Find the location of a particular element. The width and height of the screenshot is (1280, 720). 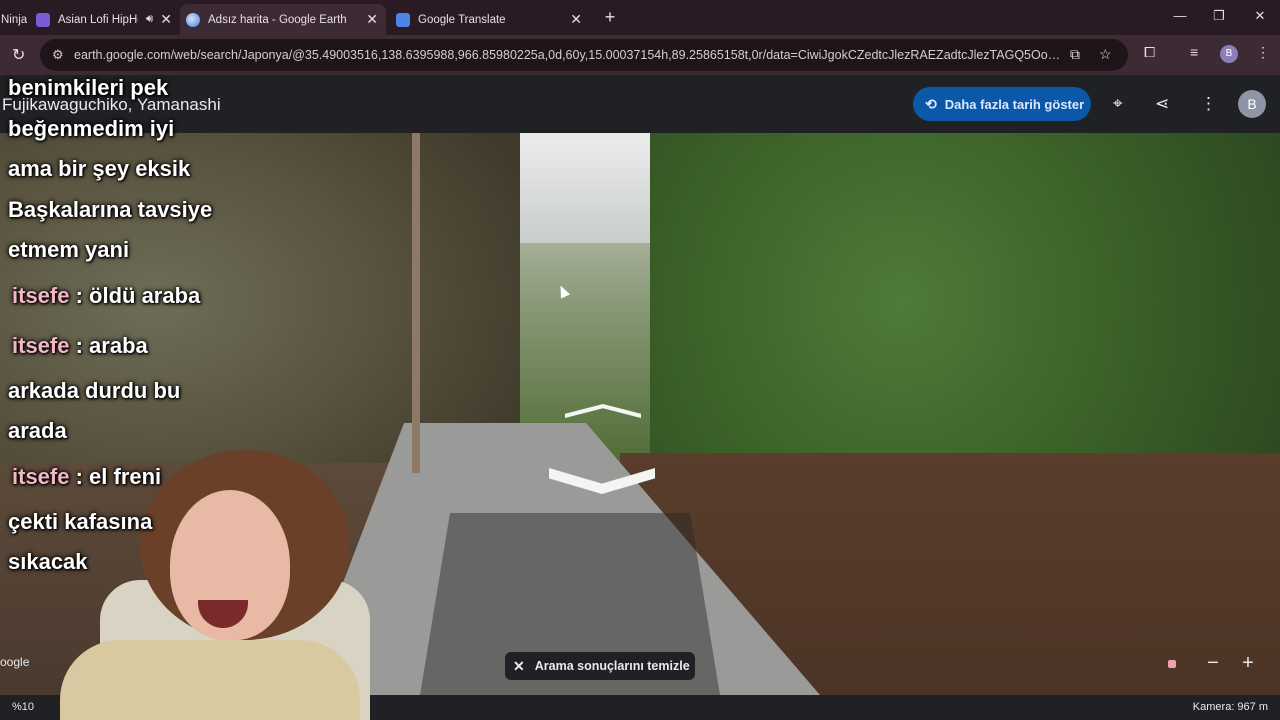

pegman-icon is located at coordinates (1172, 664).